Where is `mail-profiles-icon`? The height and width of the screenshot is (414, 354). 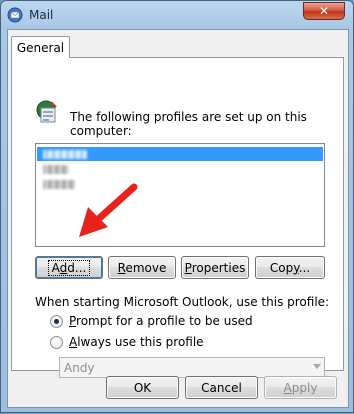
mail-profiles-icon is located at coordinates (46, 111).